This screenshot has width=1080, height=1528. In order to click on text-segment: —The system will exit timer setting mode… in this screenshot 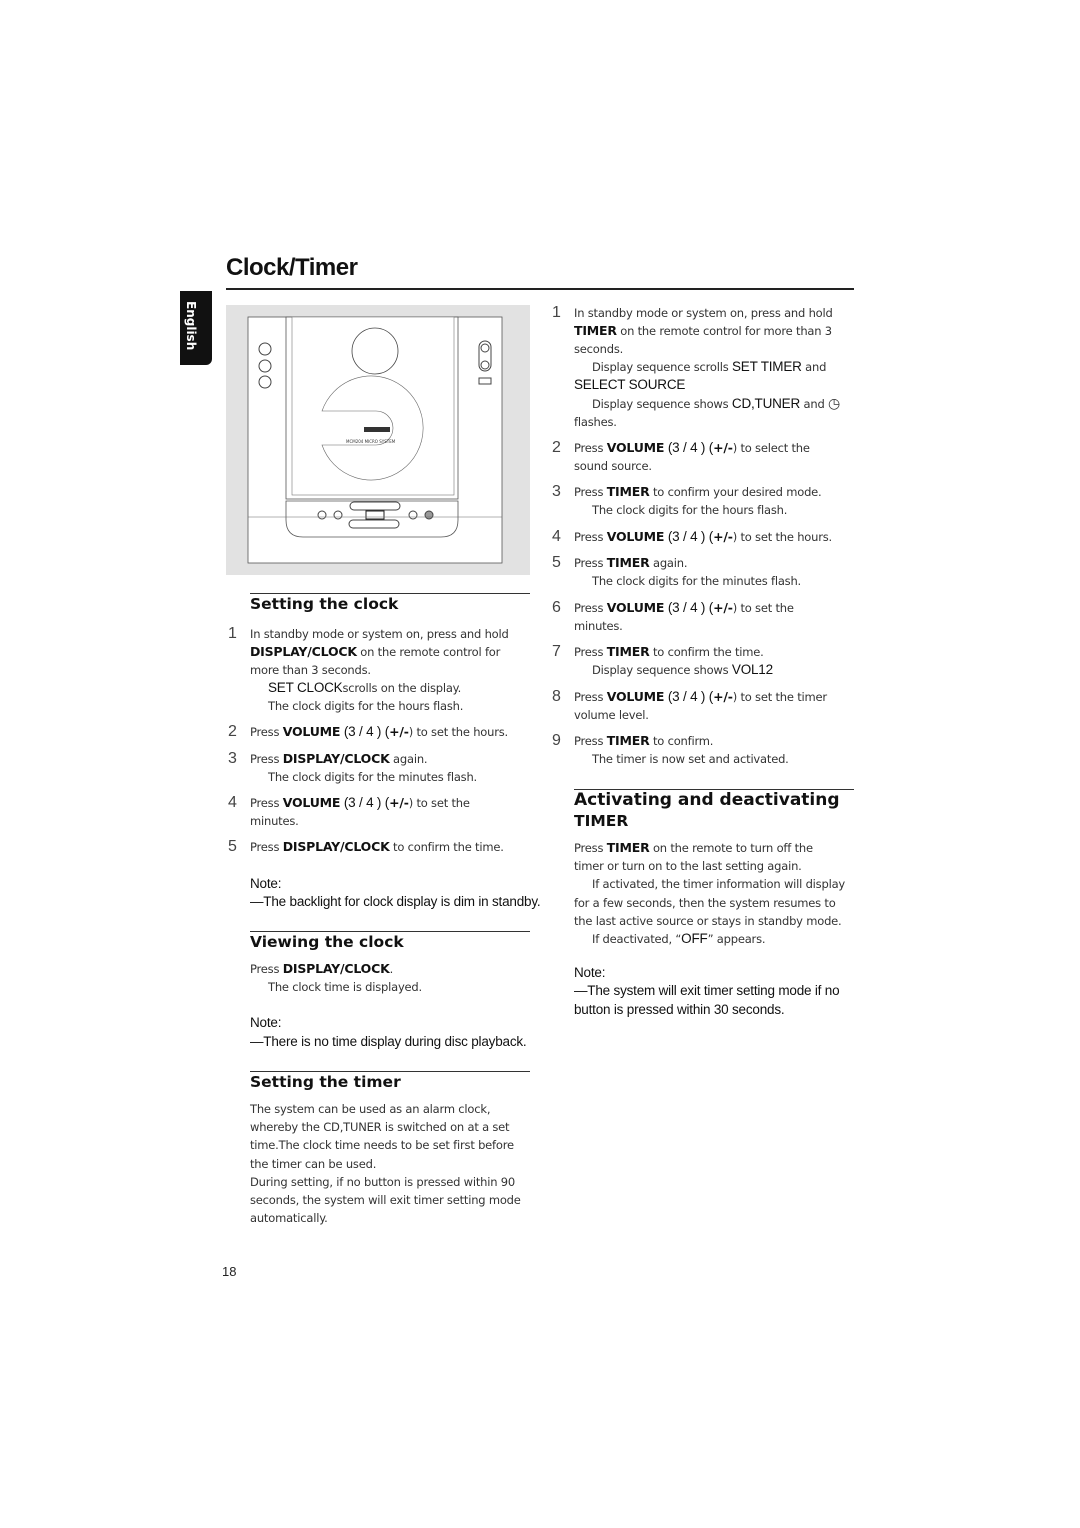, I will do `click(707, 990)`.